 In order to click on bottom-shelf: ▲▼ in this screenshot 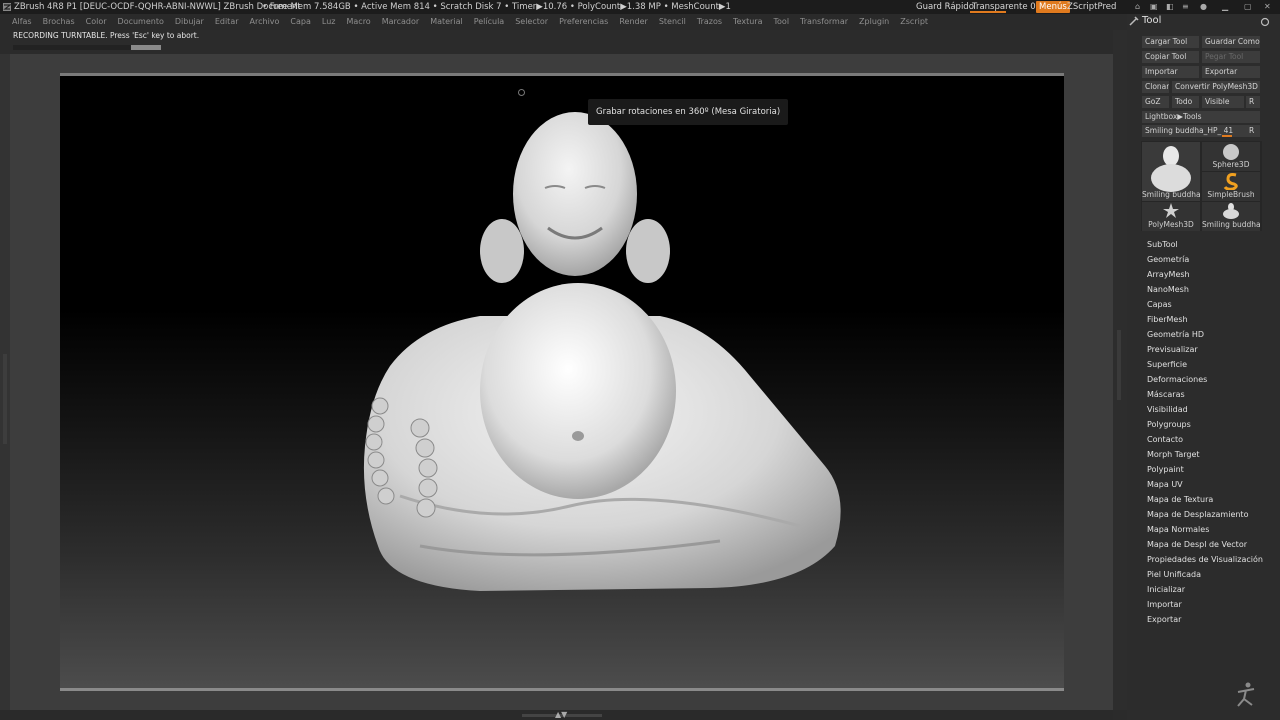, I will do `click(556, 715)`.